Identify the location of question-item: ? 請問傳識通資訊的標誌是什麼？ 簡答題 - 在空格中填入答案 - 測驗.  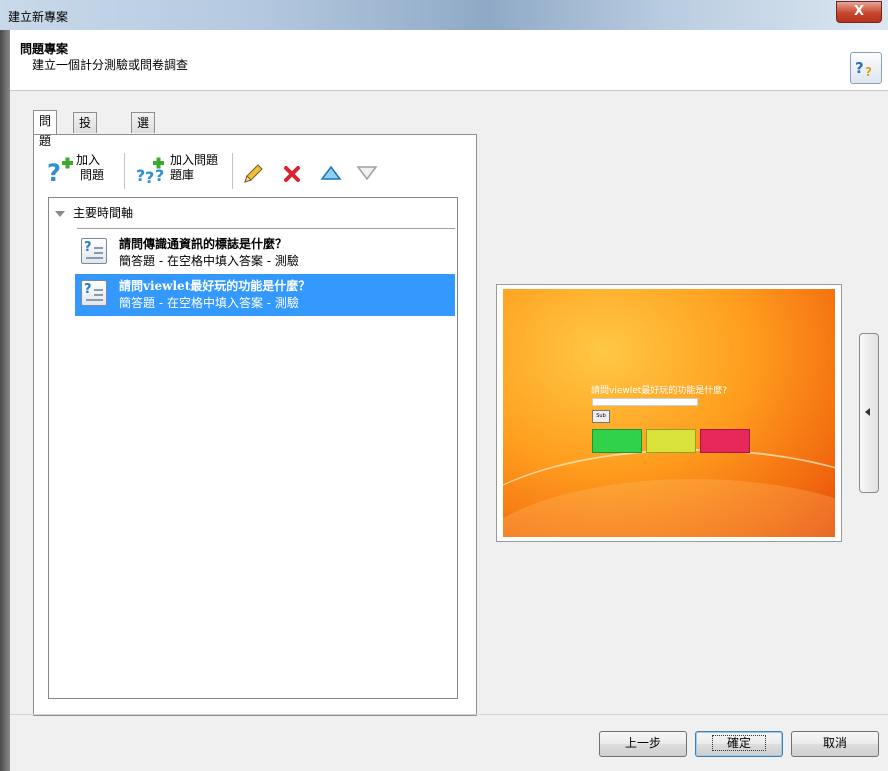
(265, 253).